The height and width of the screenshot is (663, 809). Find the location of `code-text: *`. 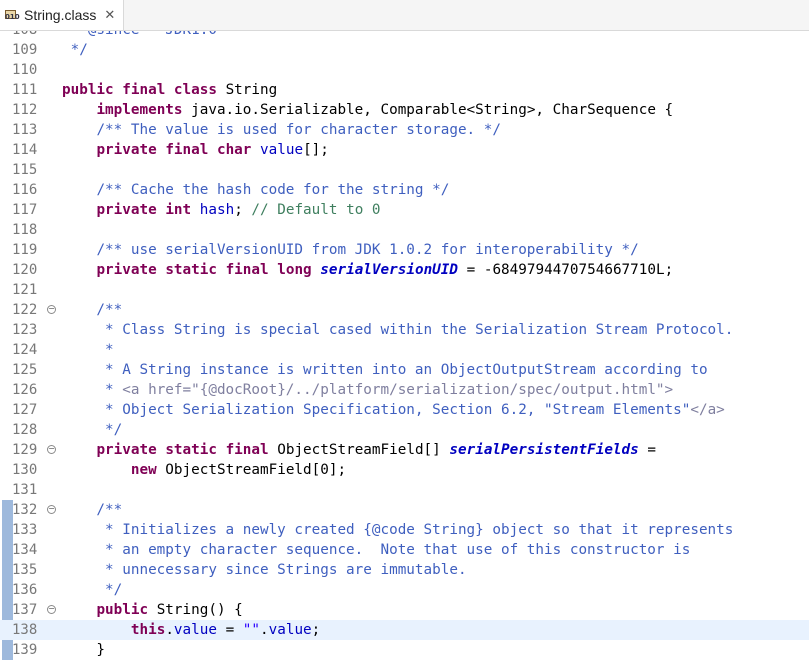

code-text: * is located at coordinates (88, 350).